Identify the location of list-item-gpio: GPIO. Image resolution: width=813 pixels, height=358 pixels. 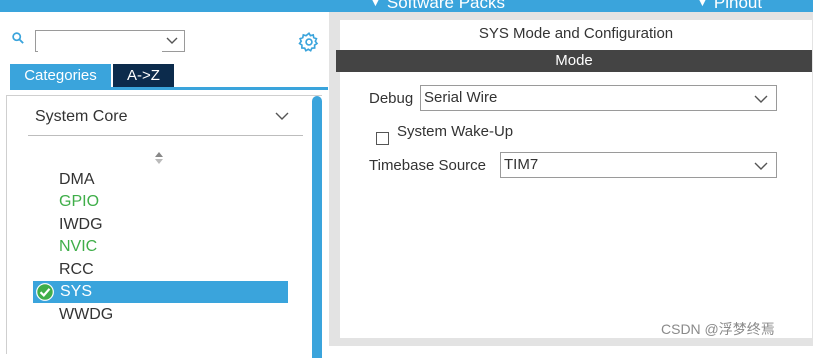
(160, 202).